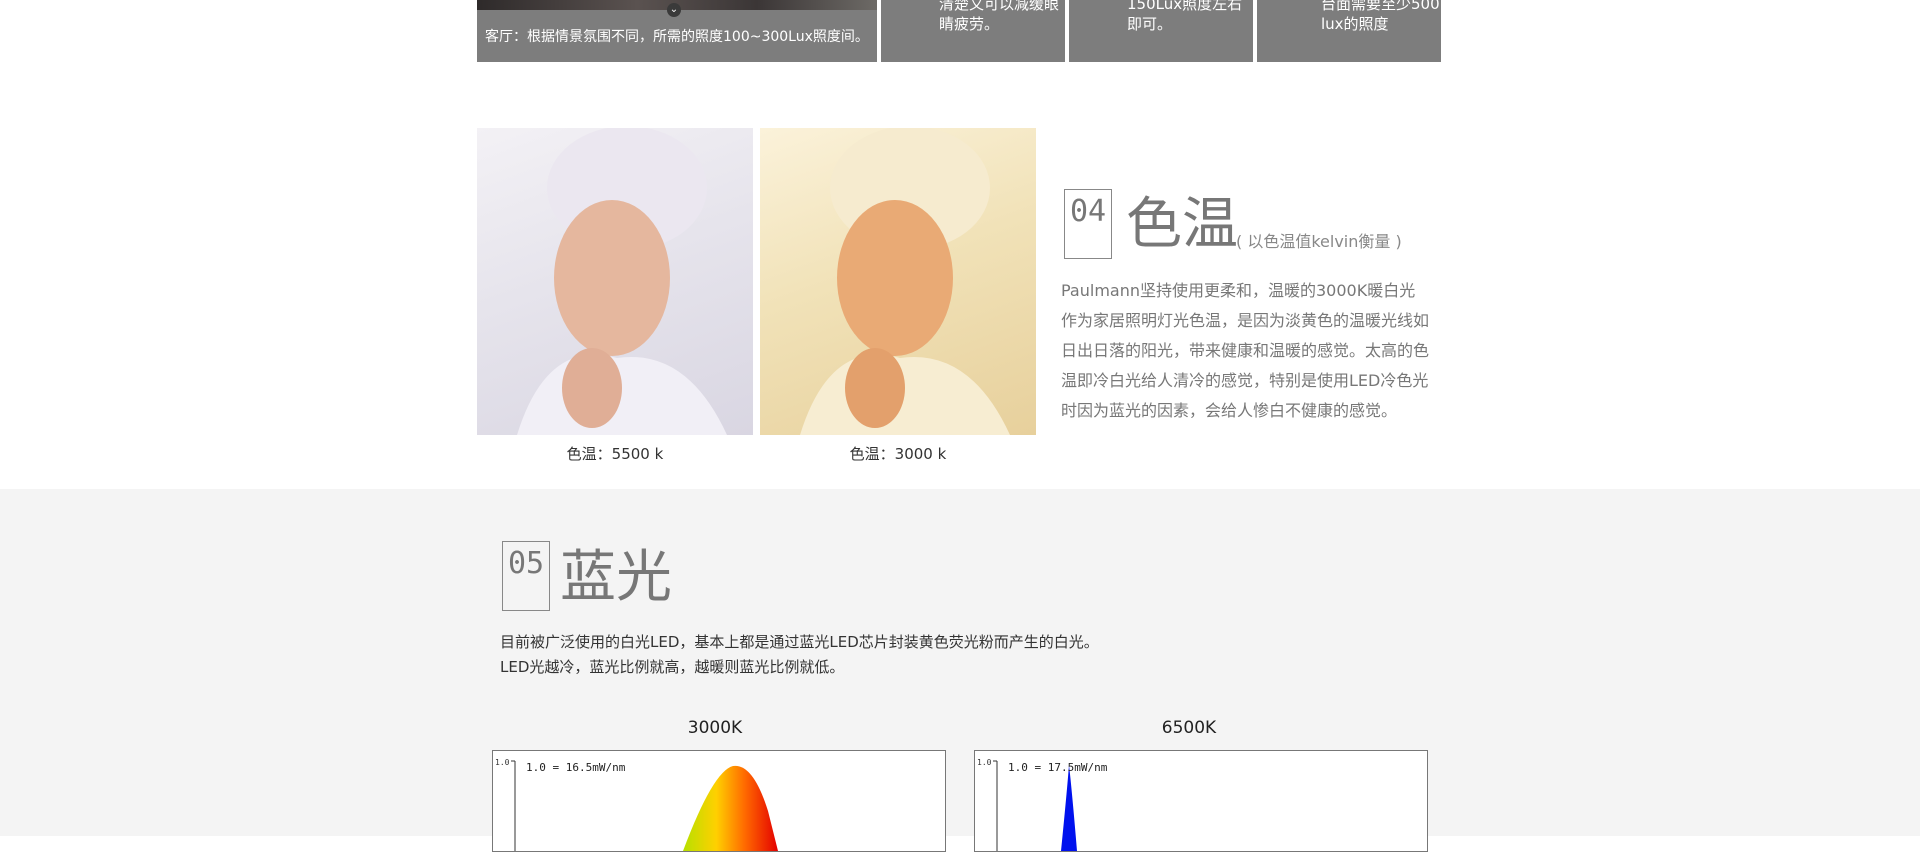  I want to click on section-number-04: 04, so click(1088, 224).